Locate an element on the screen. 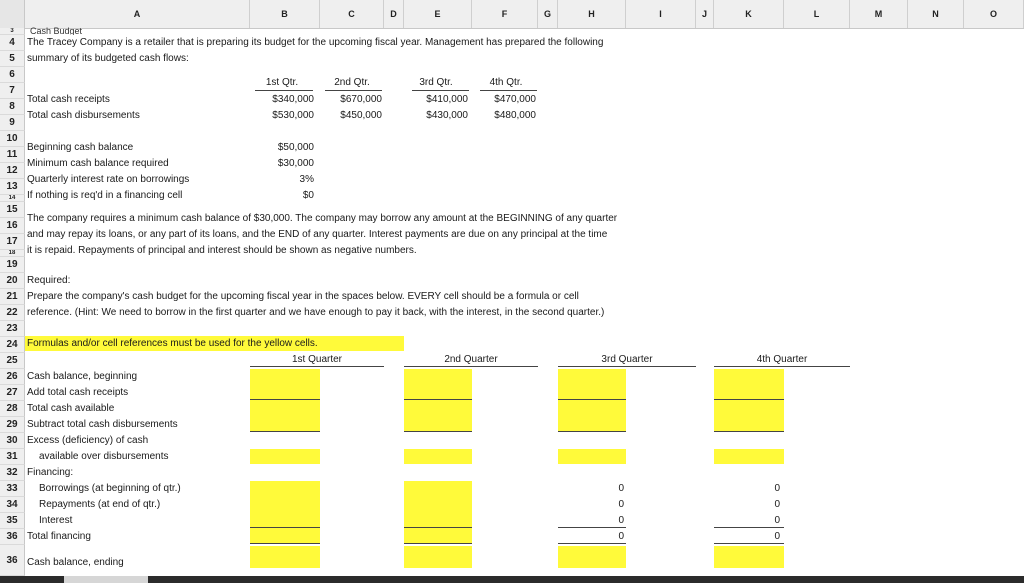 This screenshot has width=1024, height=583. row-header: 10 is located at coordinates (12, 139).